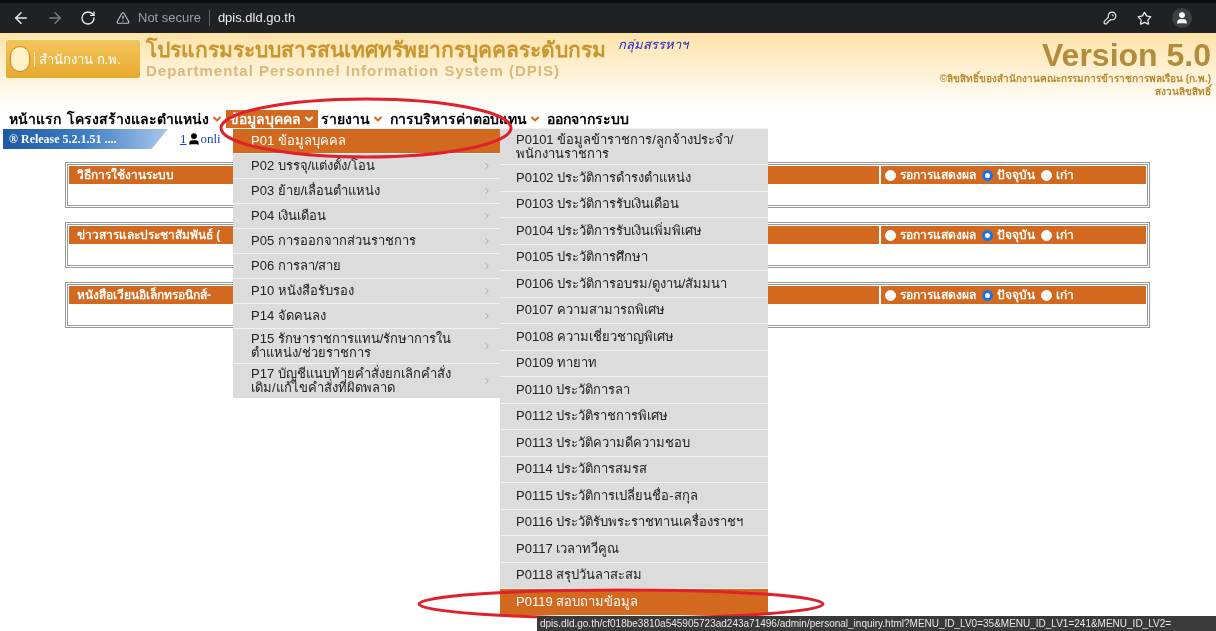 Image resolution: width=1216 pixels, height=631 pixels. I want to click on menu-item: P03 ย้าย/เลื่อนตำแหน่ง, so click(366, 190).